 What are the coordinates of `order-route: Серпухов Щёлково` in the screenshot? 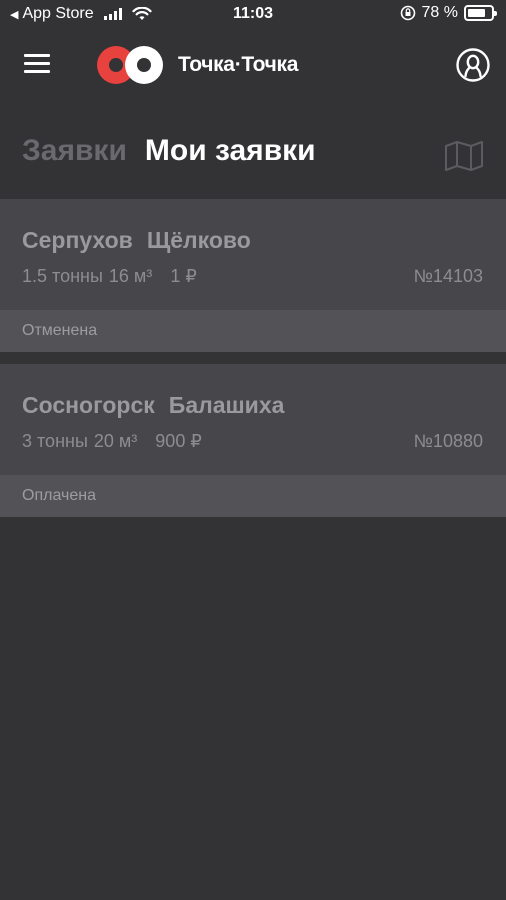 It's located at (136, 240).